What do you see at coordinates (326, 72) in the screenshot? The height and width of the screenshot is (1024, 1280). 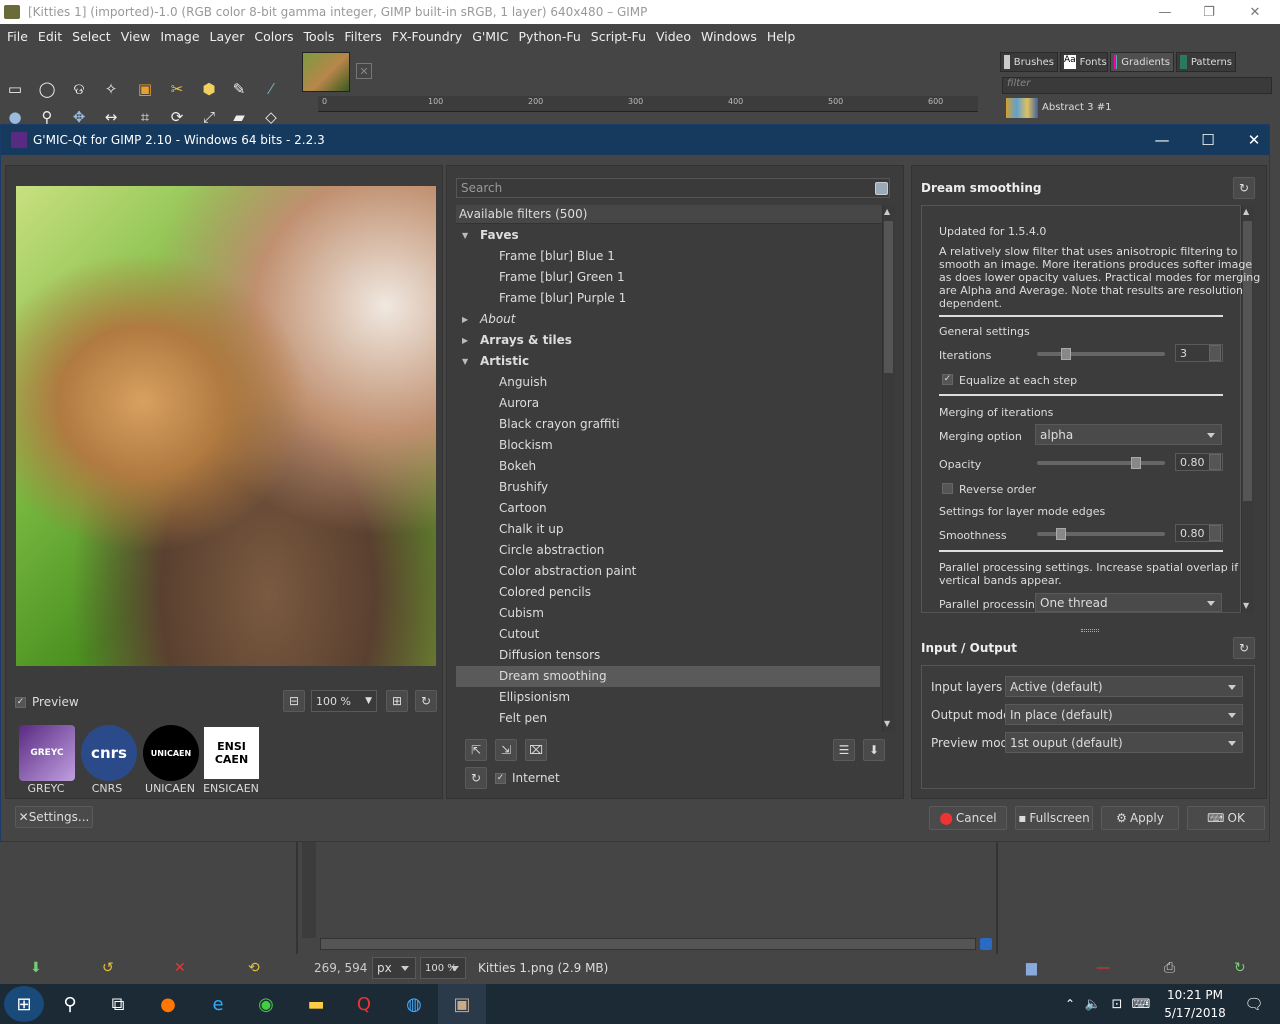 I see `image-tab-thumbnail` at bounding box center [326, 72].